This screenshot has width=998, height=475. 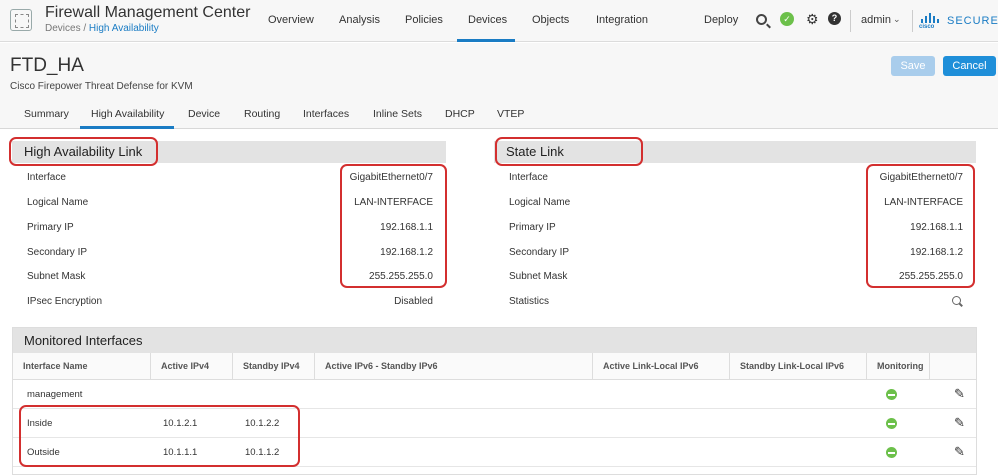 What do you see at coordinates (735, 152) in the screenshot?
I see `state-link-header: State Link` at bounding box center [735, 152].